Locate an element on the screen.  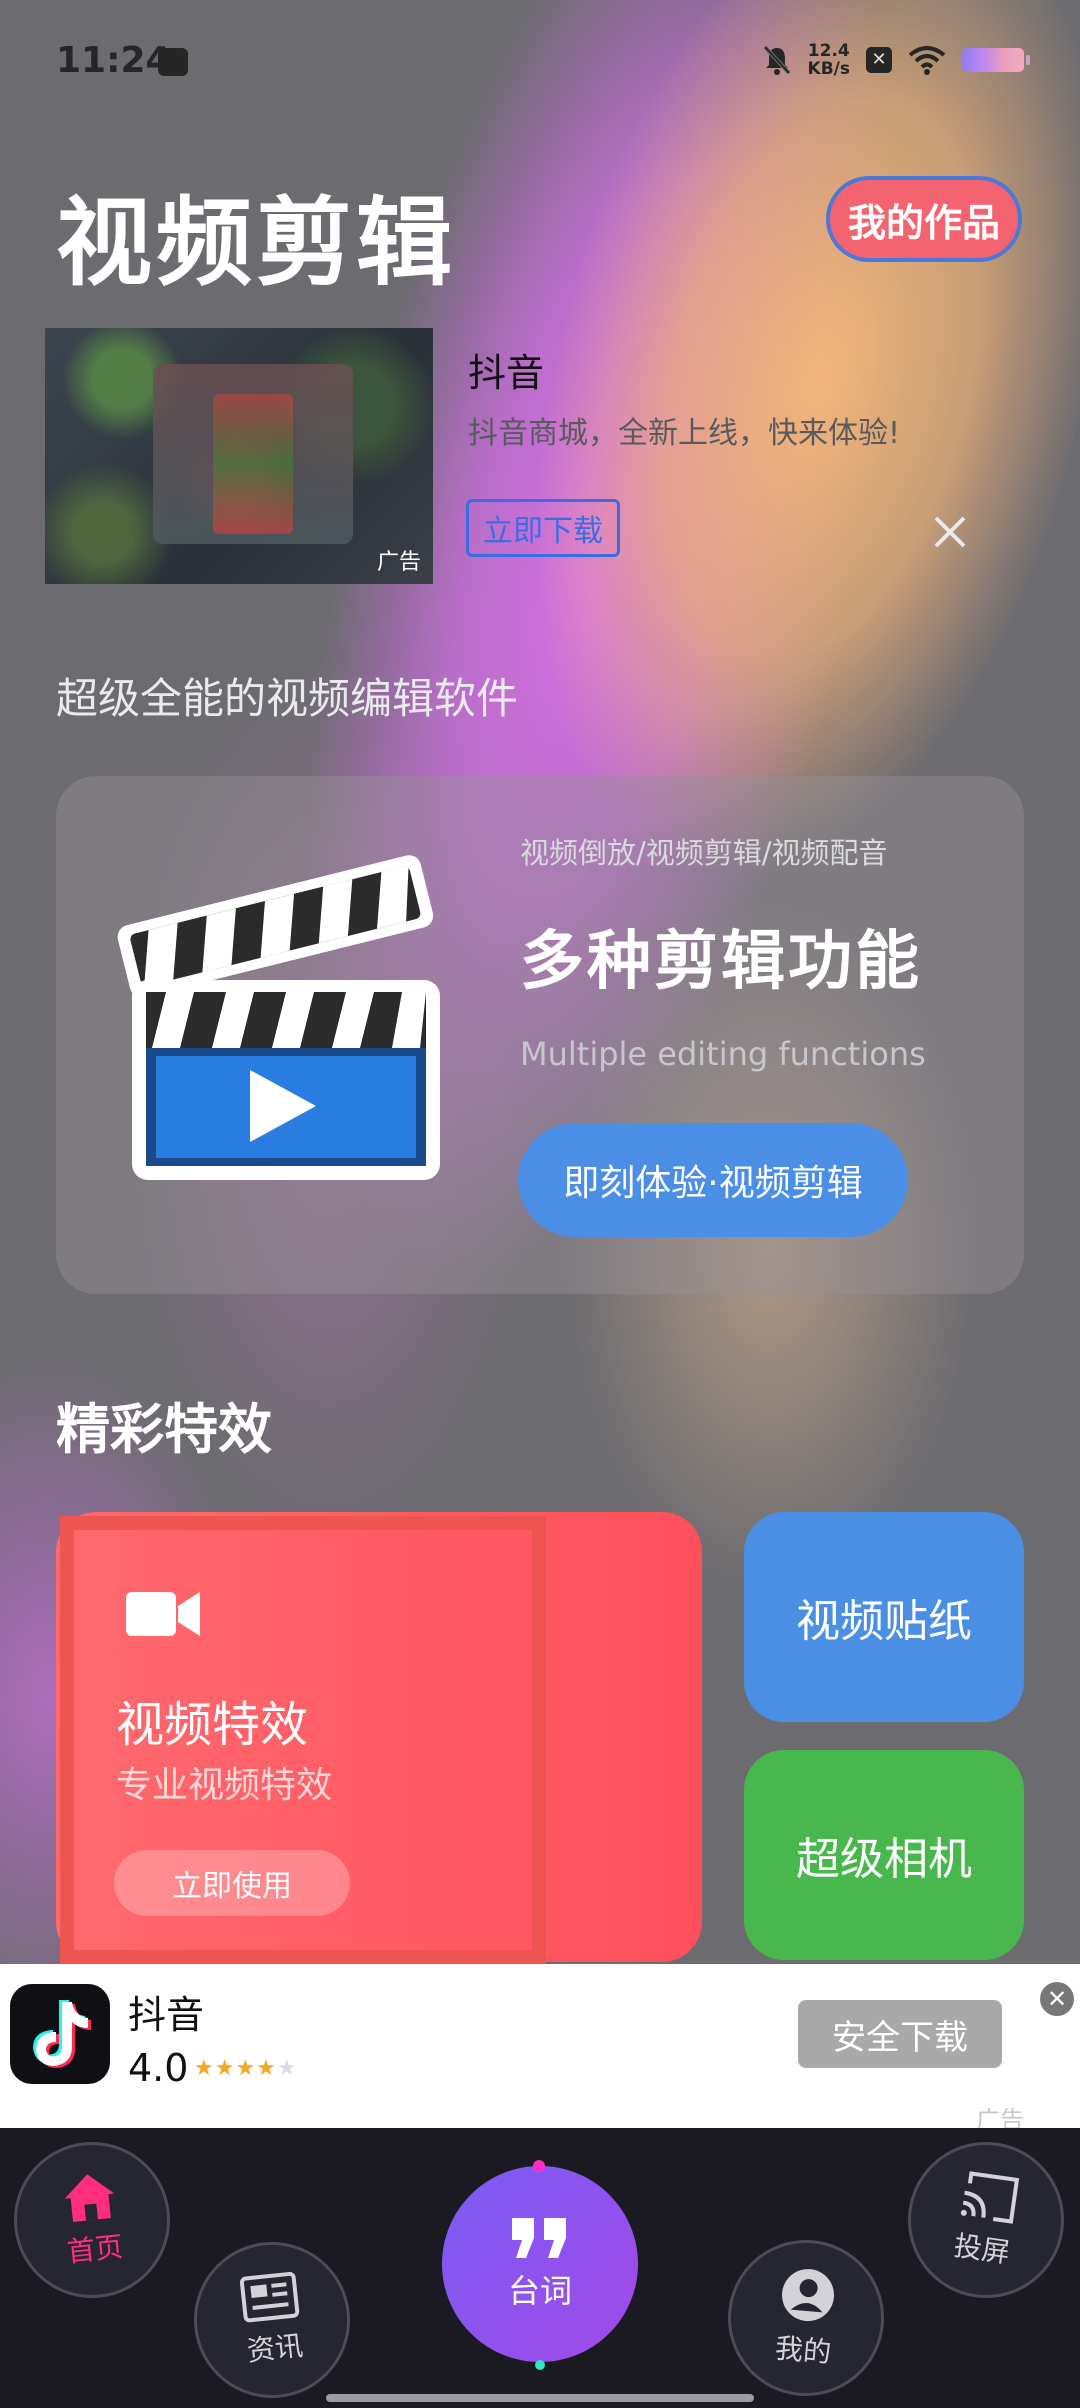
banner-rating: 4.0 is located at coordinates (158, 2068).